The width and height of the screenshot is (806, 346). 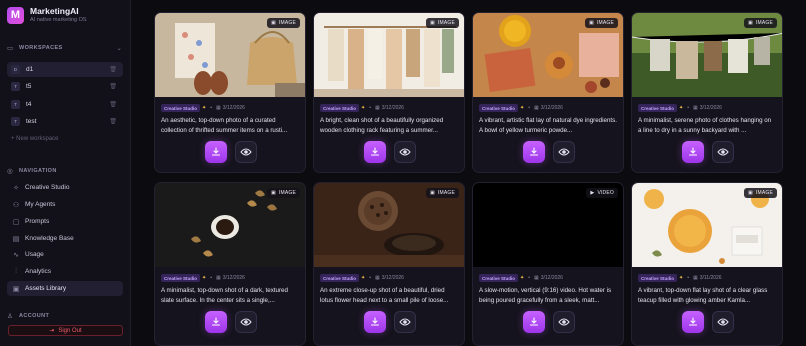 I want to click on workspace-label: d1, so click(x=30, y=69).